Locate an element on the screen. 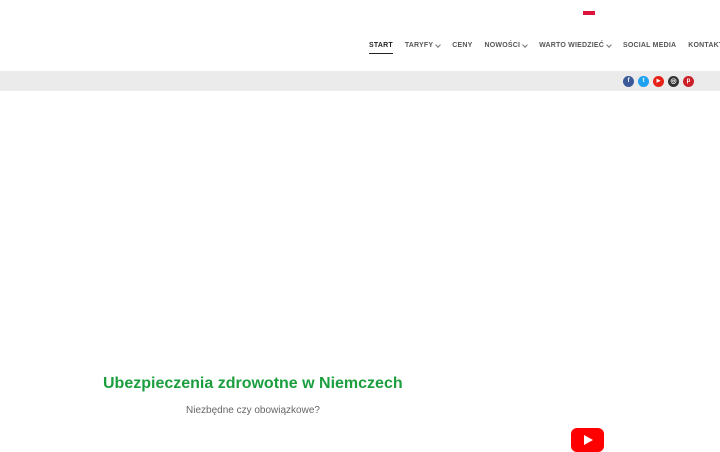 The width and height of the screenshot is (720, 452). hero-title: Ubezpieczenia zdrowotne w Niemczech is located at coordinates (253, 383).